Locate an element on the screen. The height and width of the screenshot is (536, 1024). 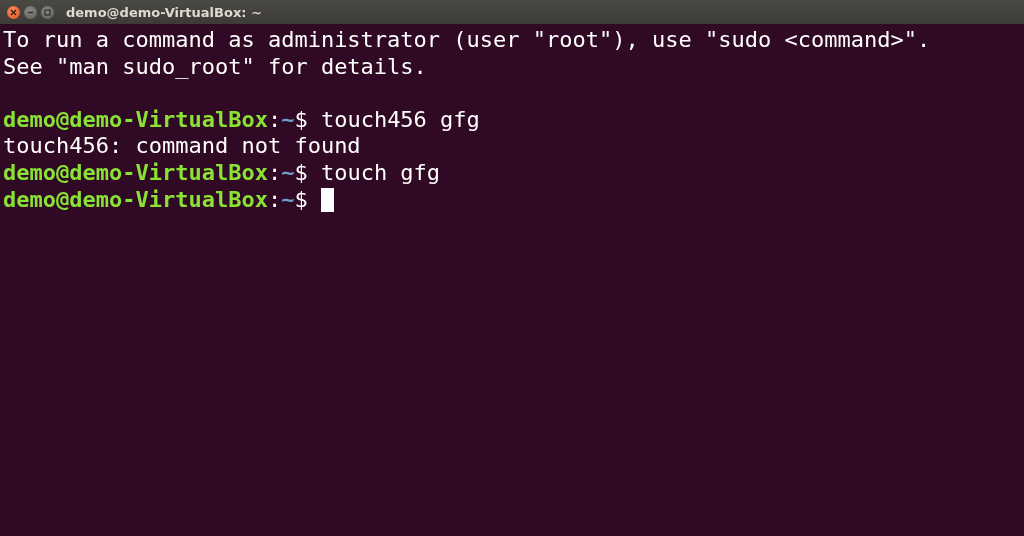
window-title: demo@demo-VirtualBox: ~ is located at coordinates (164, 12).